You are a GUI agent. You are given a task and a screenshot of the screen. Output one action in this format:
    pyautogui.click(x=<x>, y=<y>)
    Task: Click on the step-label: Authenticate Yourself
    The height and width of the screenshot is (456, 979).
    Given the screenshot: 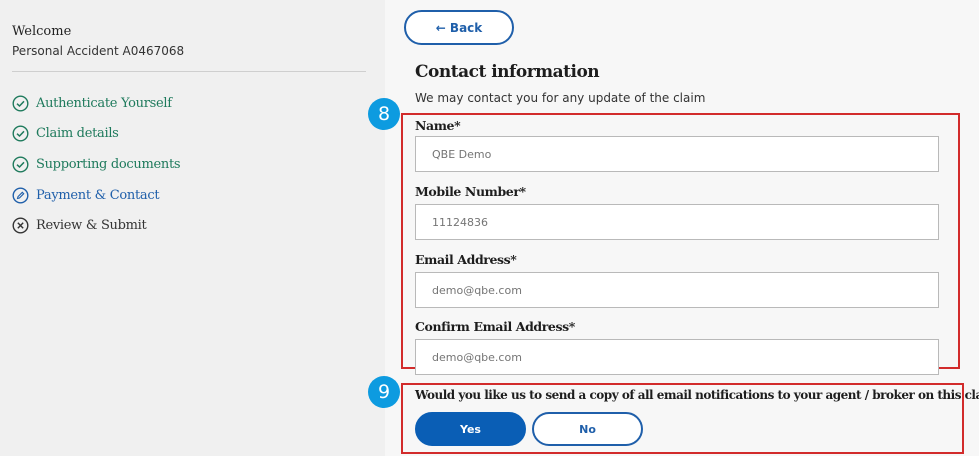 What is the action you would take?
    pyautogui.click(x=104, y=103)
    